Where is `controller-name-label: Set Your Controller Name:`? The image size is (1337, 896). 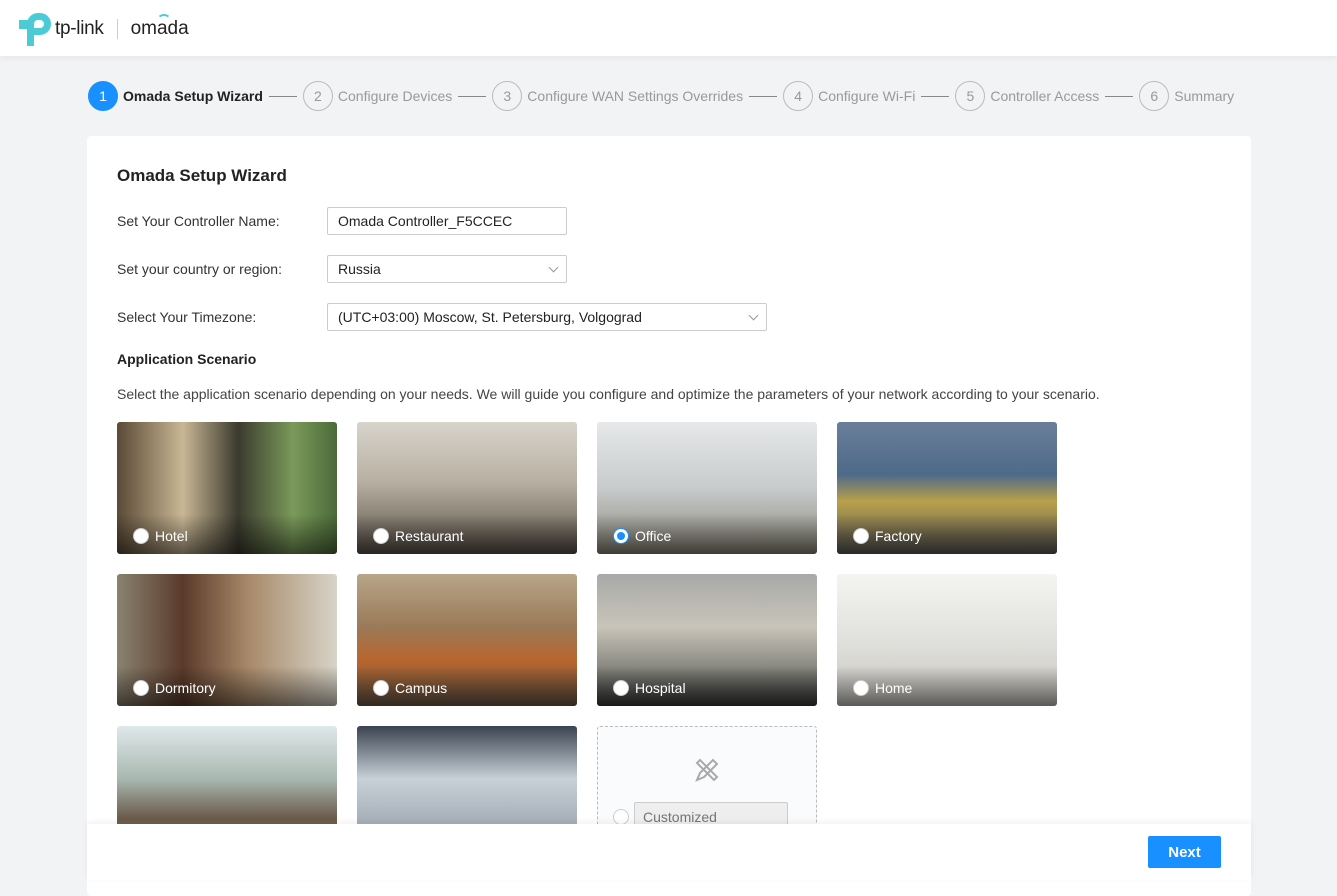 controller-name-label: Set Your Controller Name: is located at coordinates (198, 221).